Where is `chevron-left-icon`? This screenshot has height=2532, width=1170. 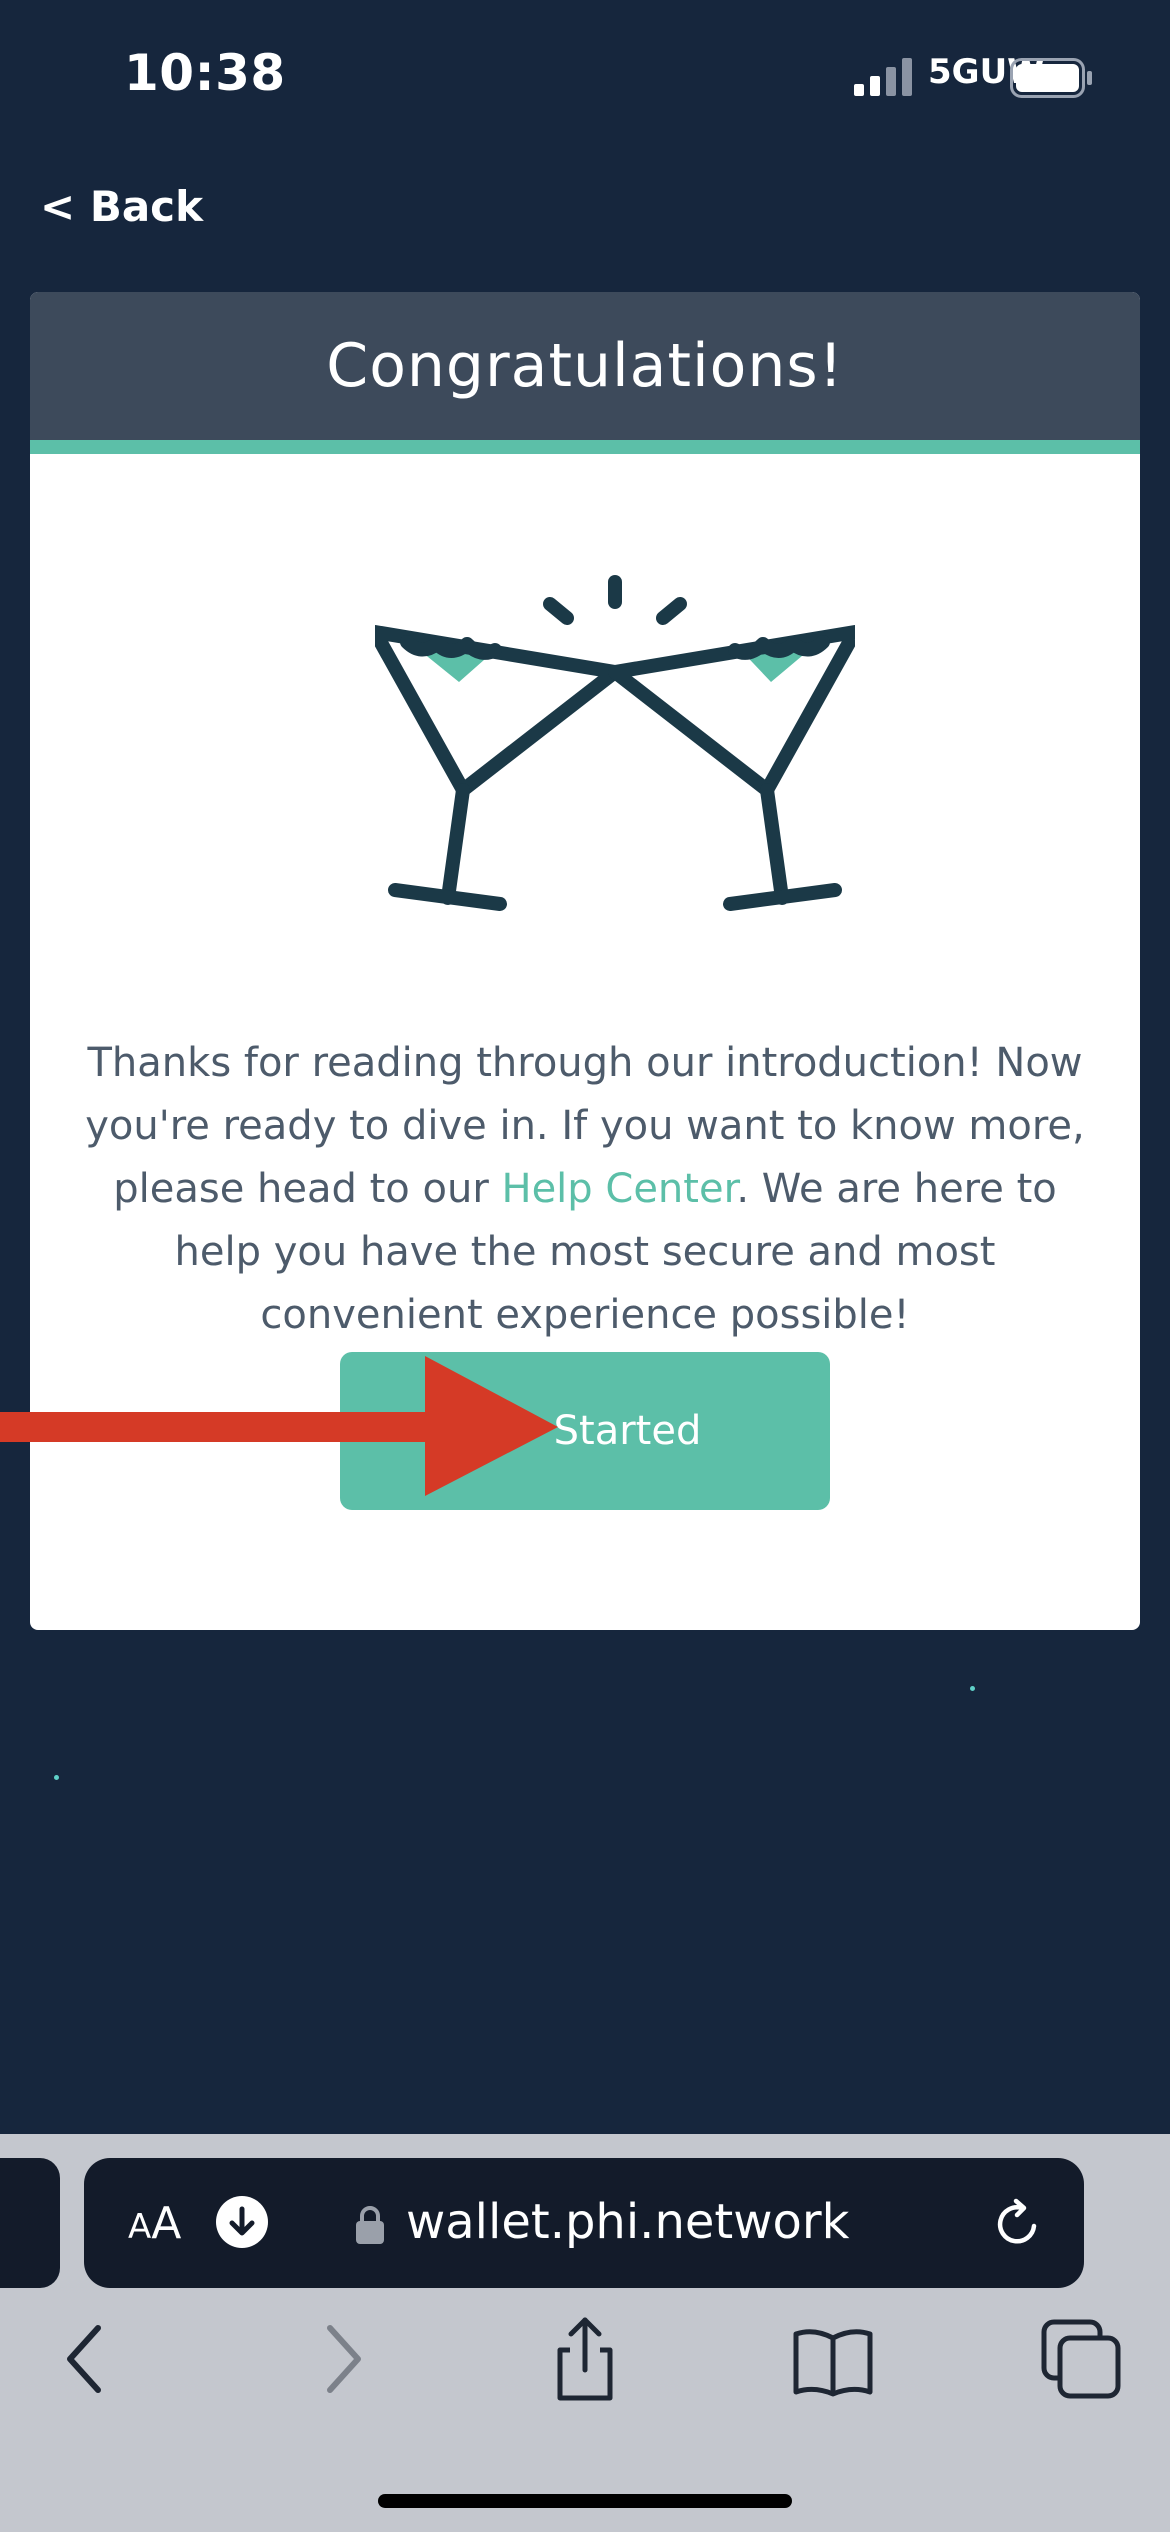
chevron-left-icon is located at coordinates (87, 2359).